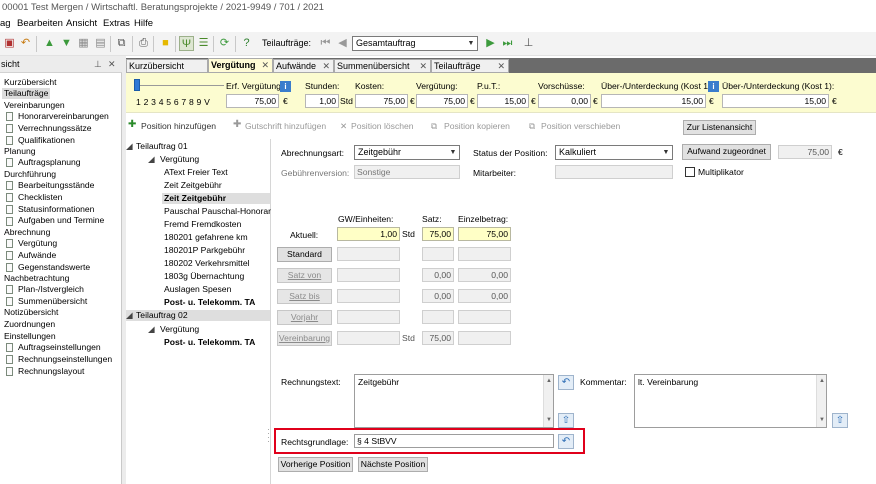 Image resolution: width=876 pixels, height=484 pixels. What do you see at coordinates (37, 243) in the screenshot?
I see `nav-verguetung: Vergütung` at bounding box center [37, 243].